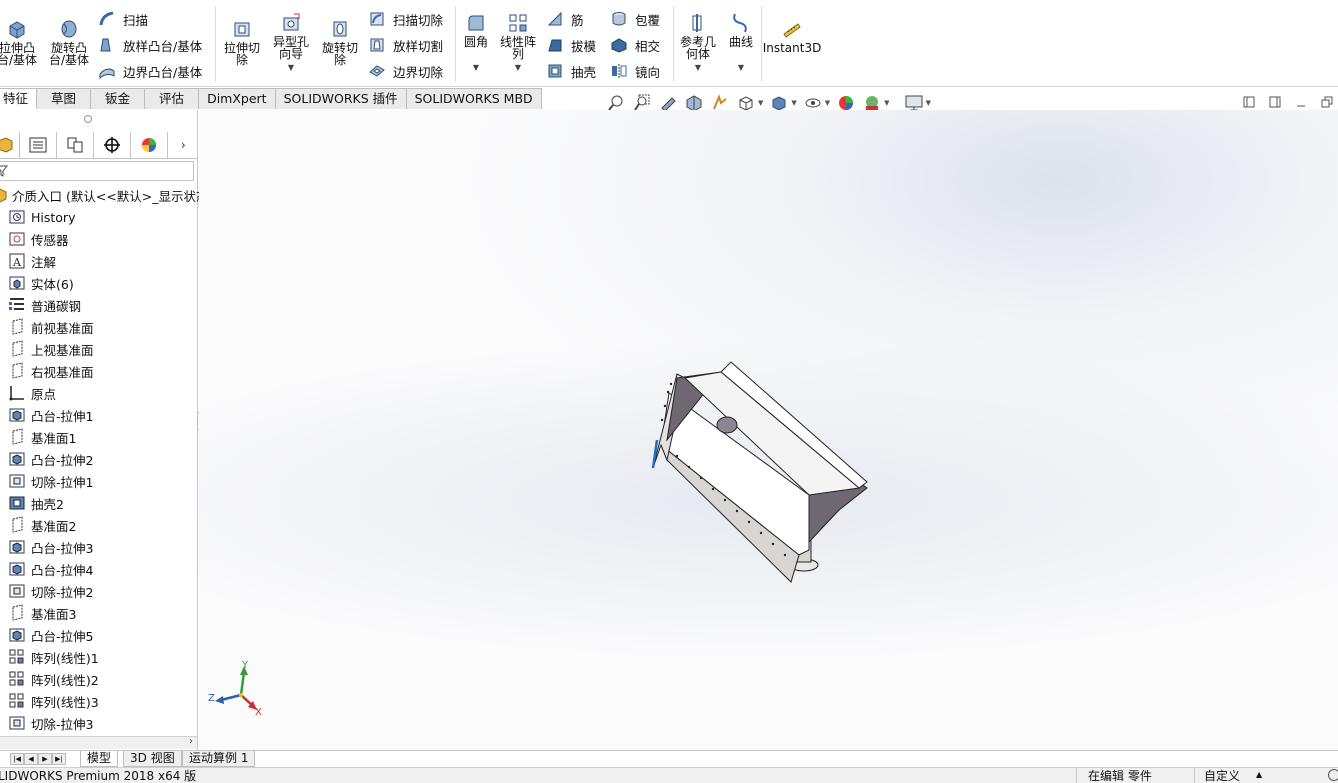  What do you see at coordinates (99, 759) in the screenshot?
I see `tab-model: 模型` at bounding box center [99, 759].